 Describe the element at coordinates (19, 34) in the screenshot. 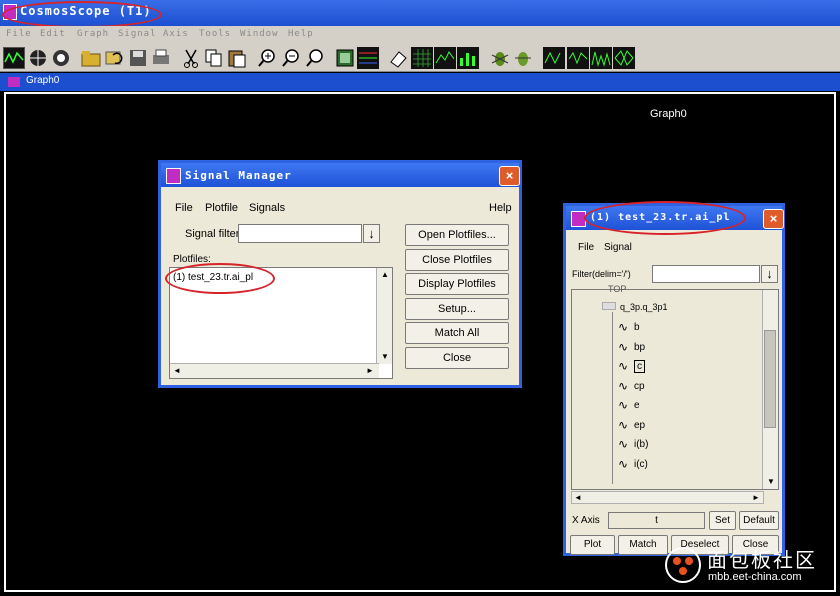

I see `menu-file: File` at that location.